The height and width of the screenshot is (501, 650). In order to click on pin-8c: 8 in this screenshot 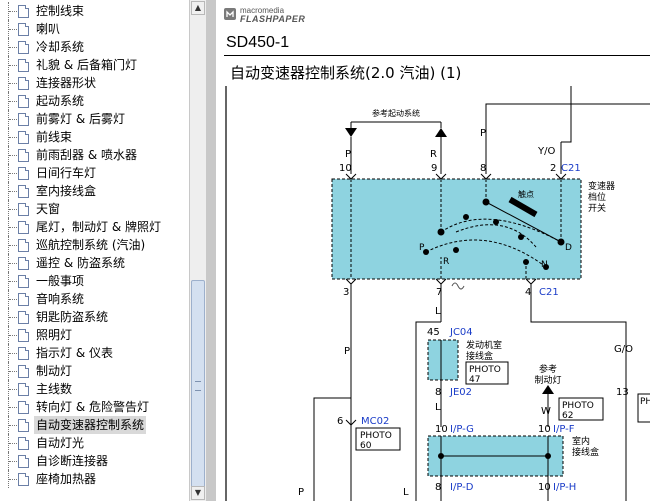, I will do `click(438, 487)`.